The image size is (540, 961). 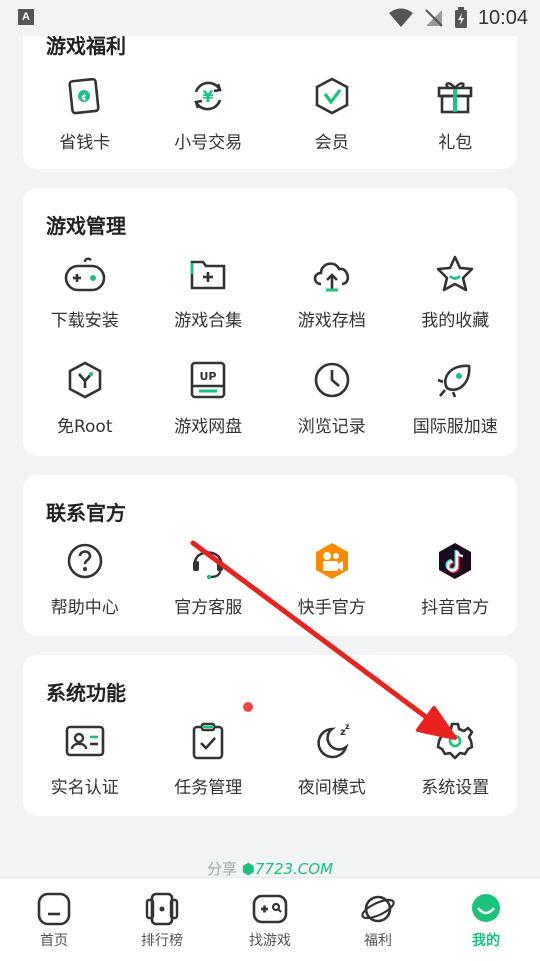 What do you see at coordinates (332, 96) in the screenshot?
I see `vip-shield-icon` at bounding box center [332, 96].